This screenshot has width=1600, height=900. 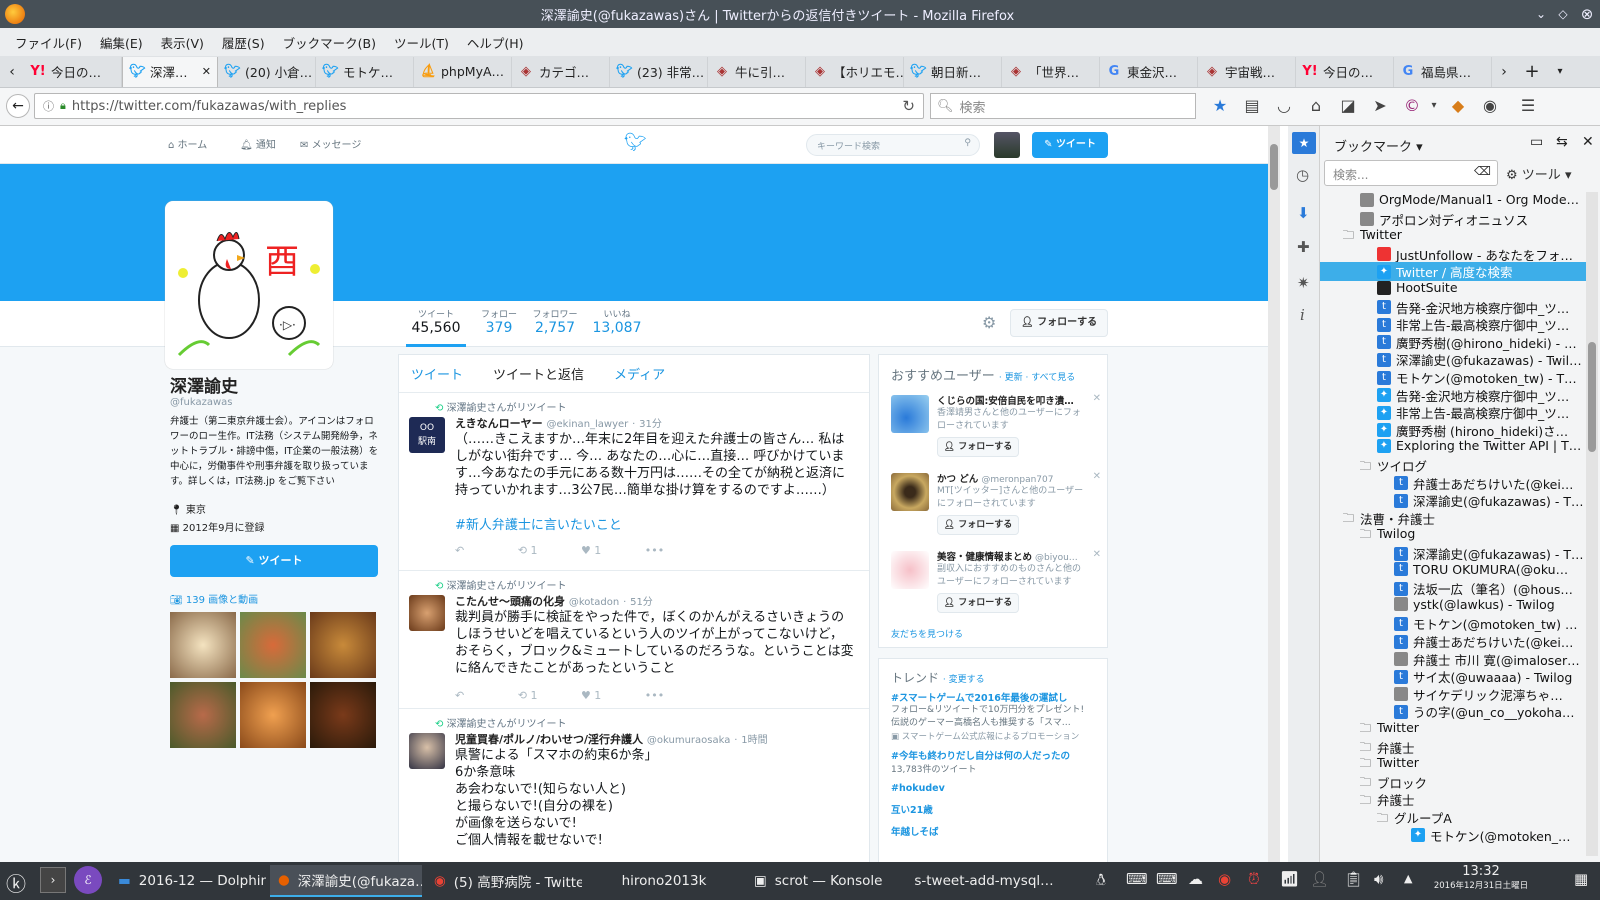 I want to click on bookmark-folder: ▾🗀︎Twilog, so click(x=1473, y=533).